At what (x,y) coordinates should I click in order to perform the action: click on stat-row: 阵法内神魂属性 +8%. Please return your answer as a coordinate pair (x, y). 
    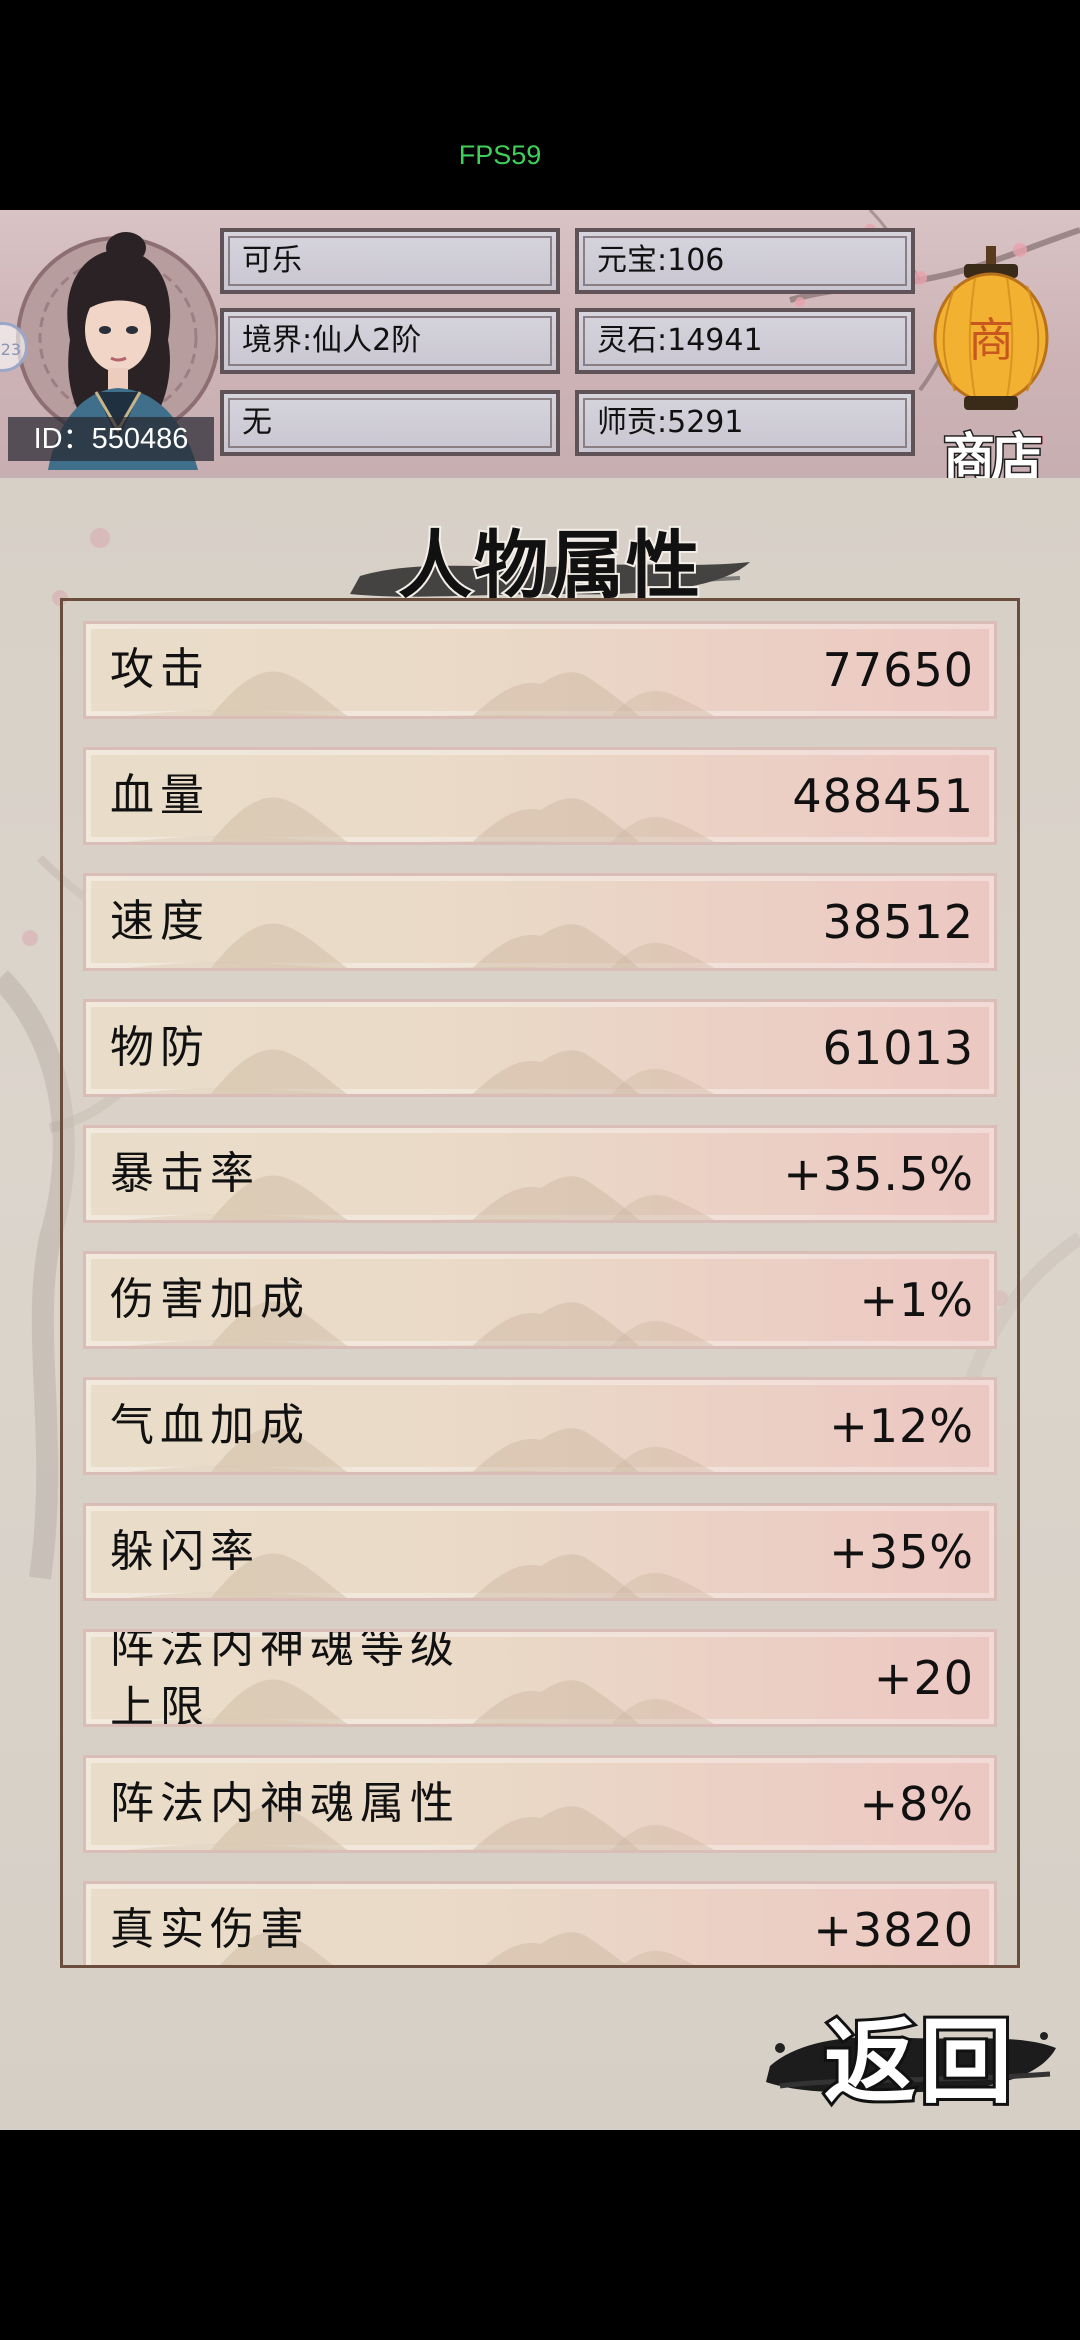
    Looking at the image, I should click on (540, 1804).